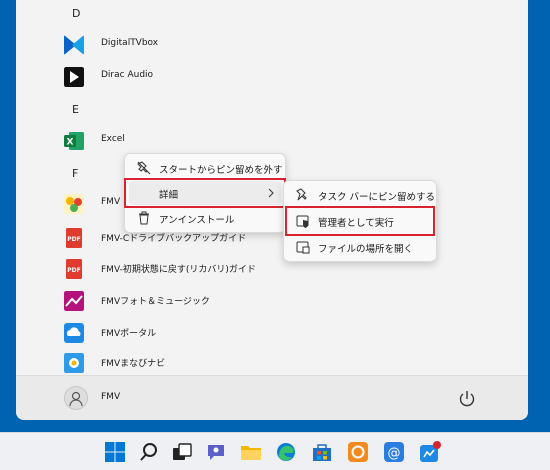 The height and width of the screenshot is (470, 550). I want to click on pin-to-taskbar-item: タスク バーにピン留めする, so click(362, 195).